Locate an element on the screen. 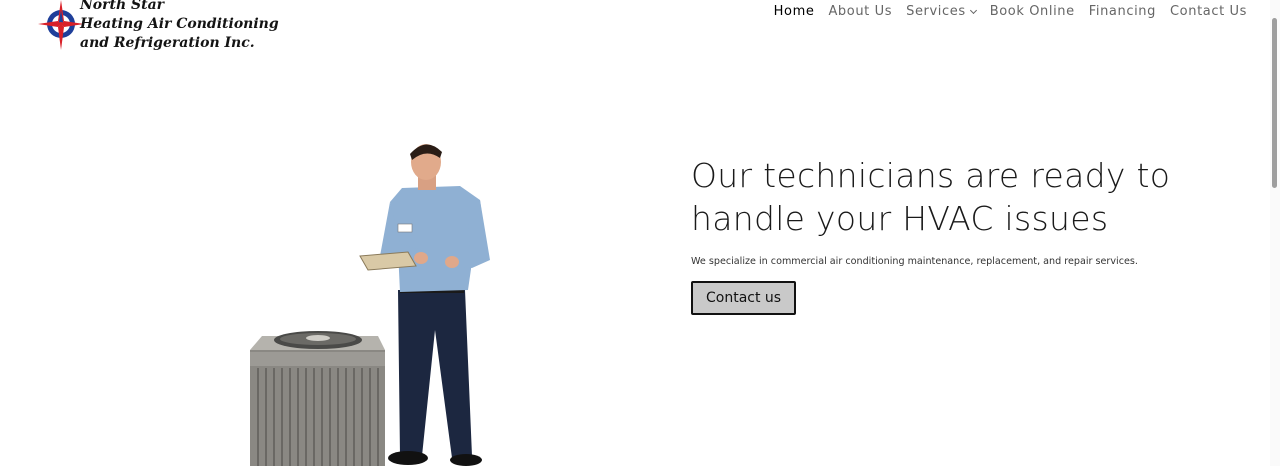 The image size is (1280, 466). contact-us-button: Contact us is located at coordinates (744, 298).